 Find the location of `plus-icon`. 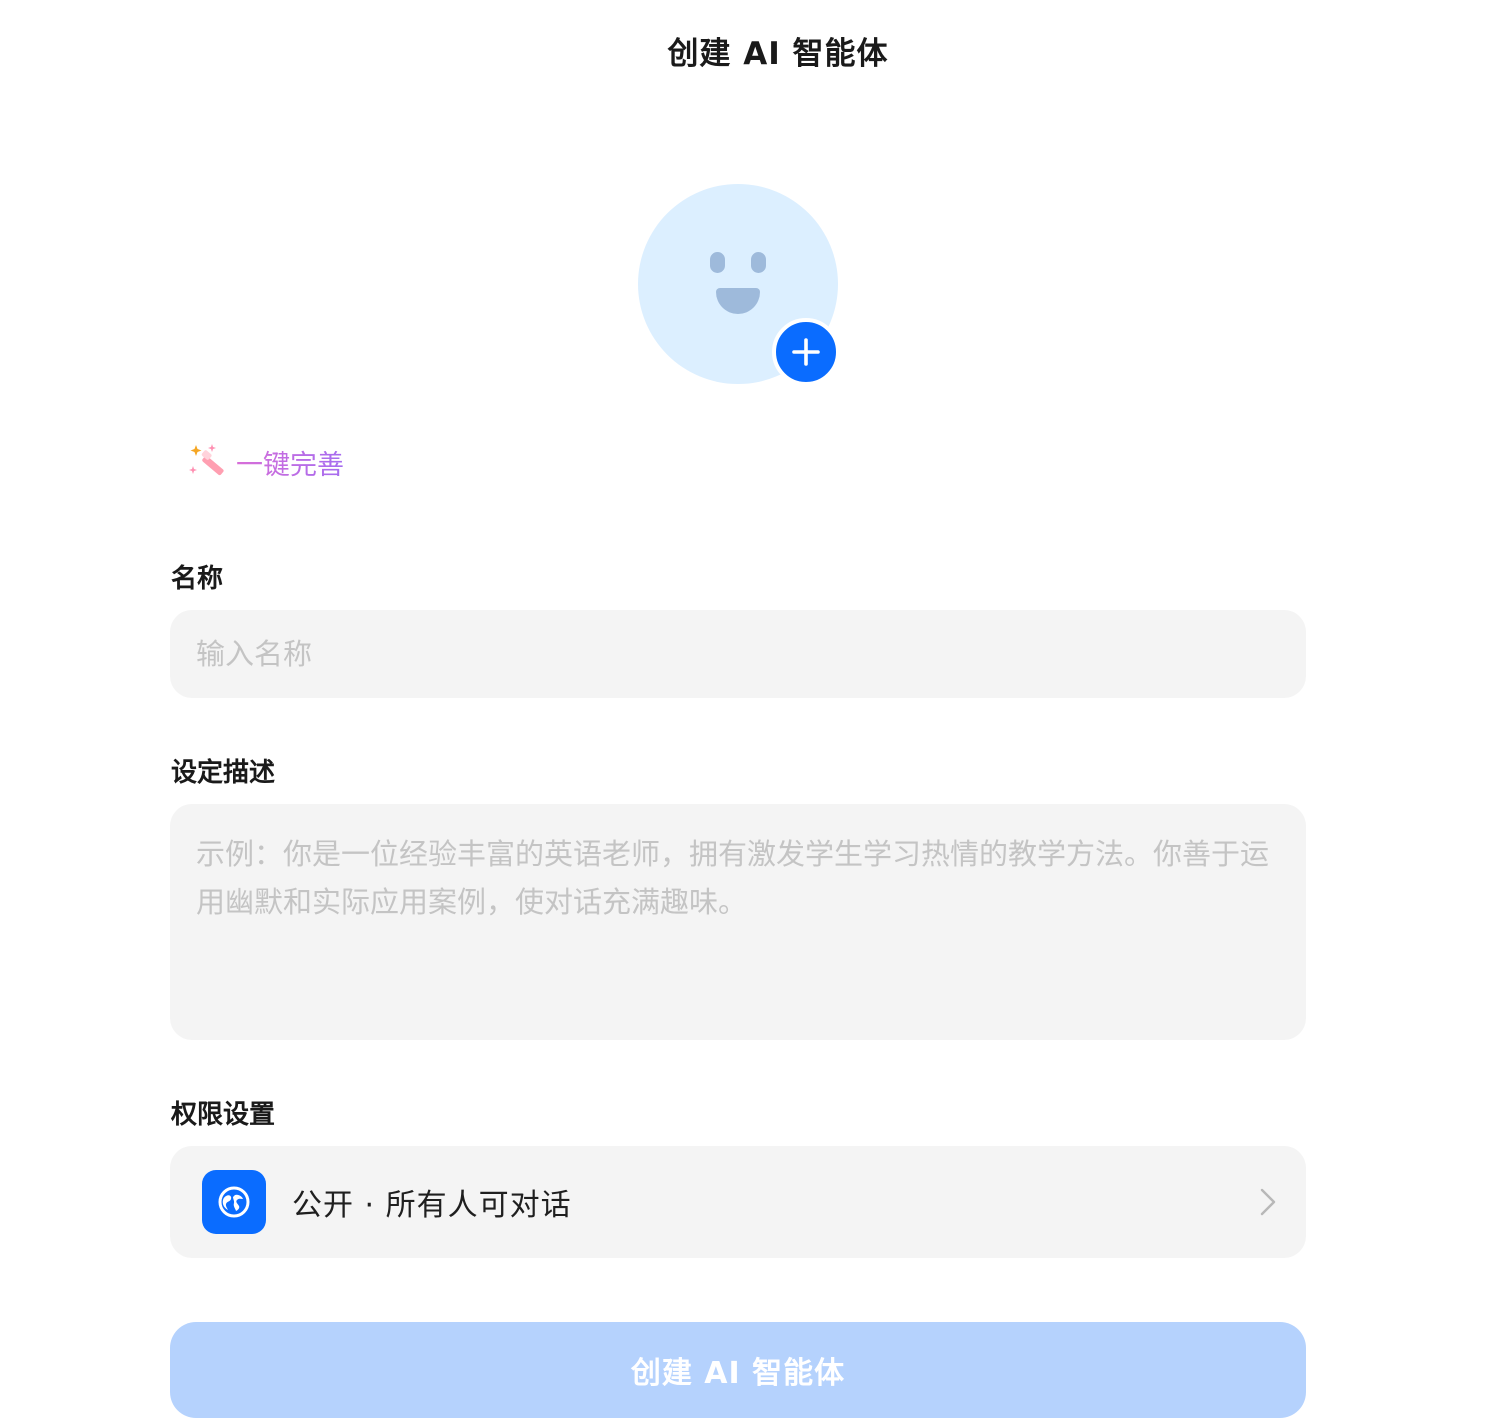

plus-icon is located at coordinates (806, 352).